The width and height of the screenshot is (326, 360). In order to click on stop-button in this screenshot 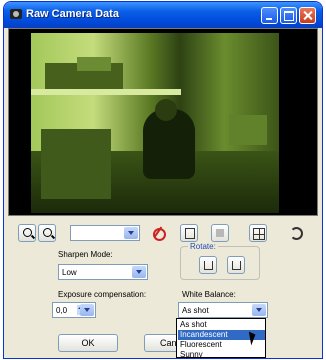, I will do `click(220, 233)`.